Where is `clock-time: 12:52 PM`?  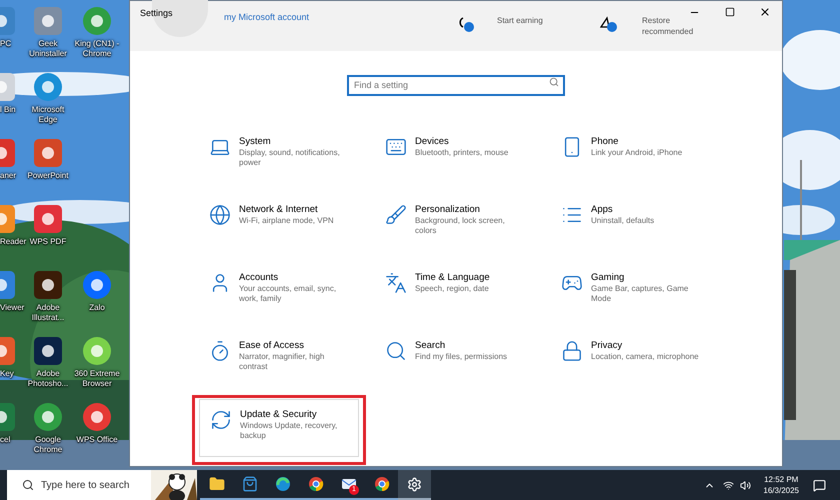 clock-time: 12:52 PM is located at coordinates (781, 479).